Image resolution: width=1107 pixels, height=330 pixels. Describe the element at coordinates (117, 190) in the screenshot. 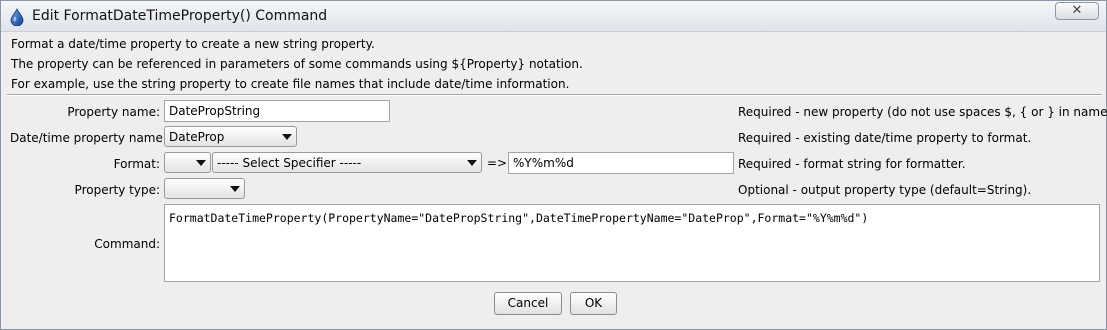

I see `property-type-label: Property type:` at that location.